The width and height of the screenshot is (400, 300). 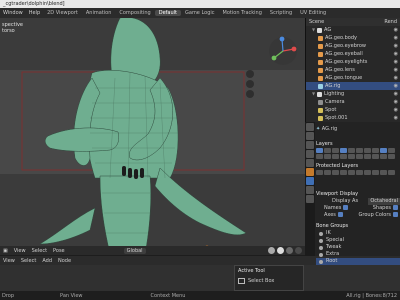 I want to click on orientation-dropdown: Global, so click(x=134, y=250).